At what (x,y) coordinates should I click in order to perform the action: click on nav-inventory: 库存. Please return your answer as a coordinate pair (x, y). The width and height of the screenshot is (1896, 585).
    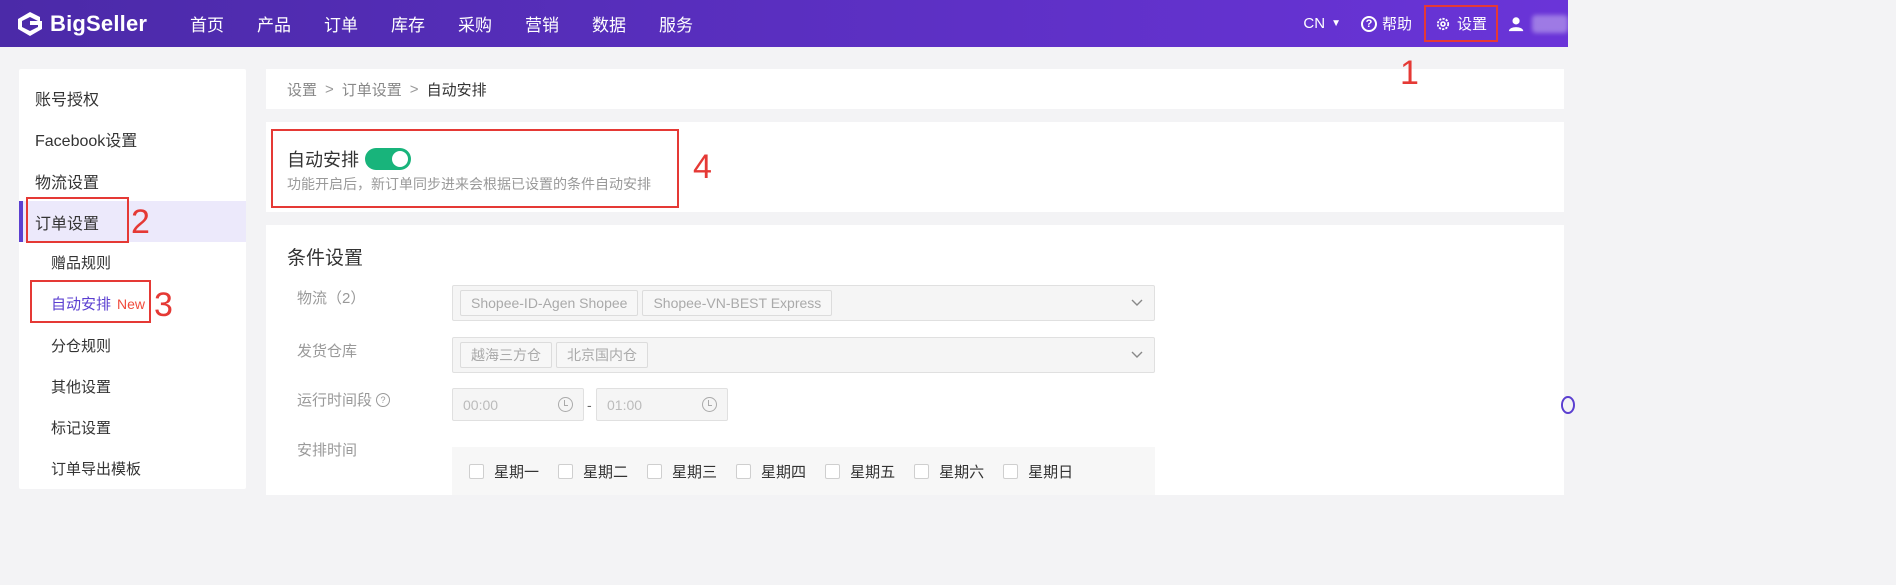
    Looking at the image, I should click on (408, 23).